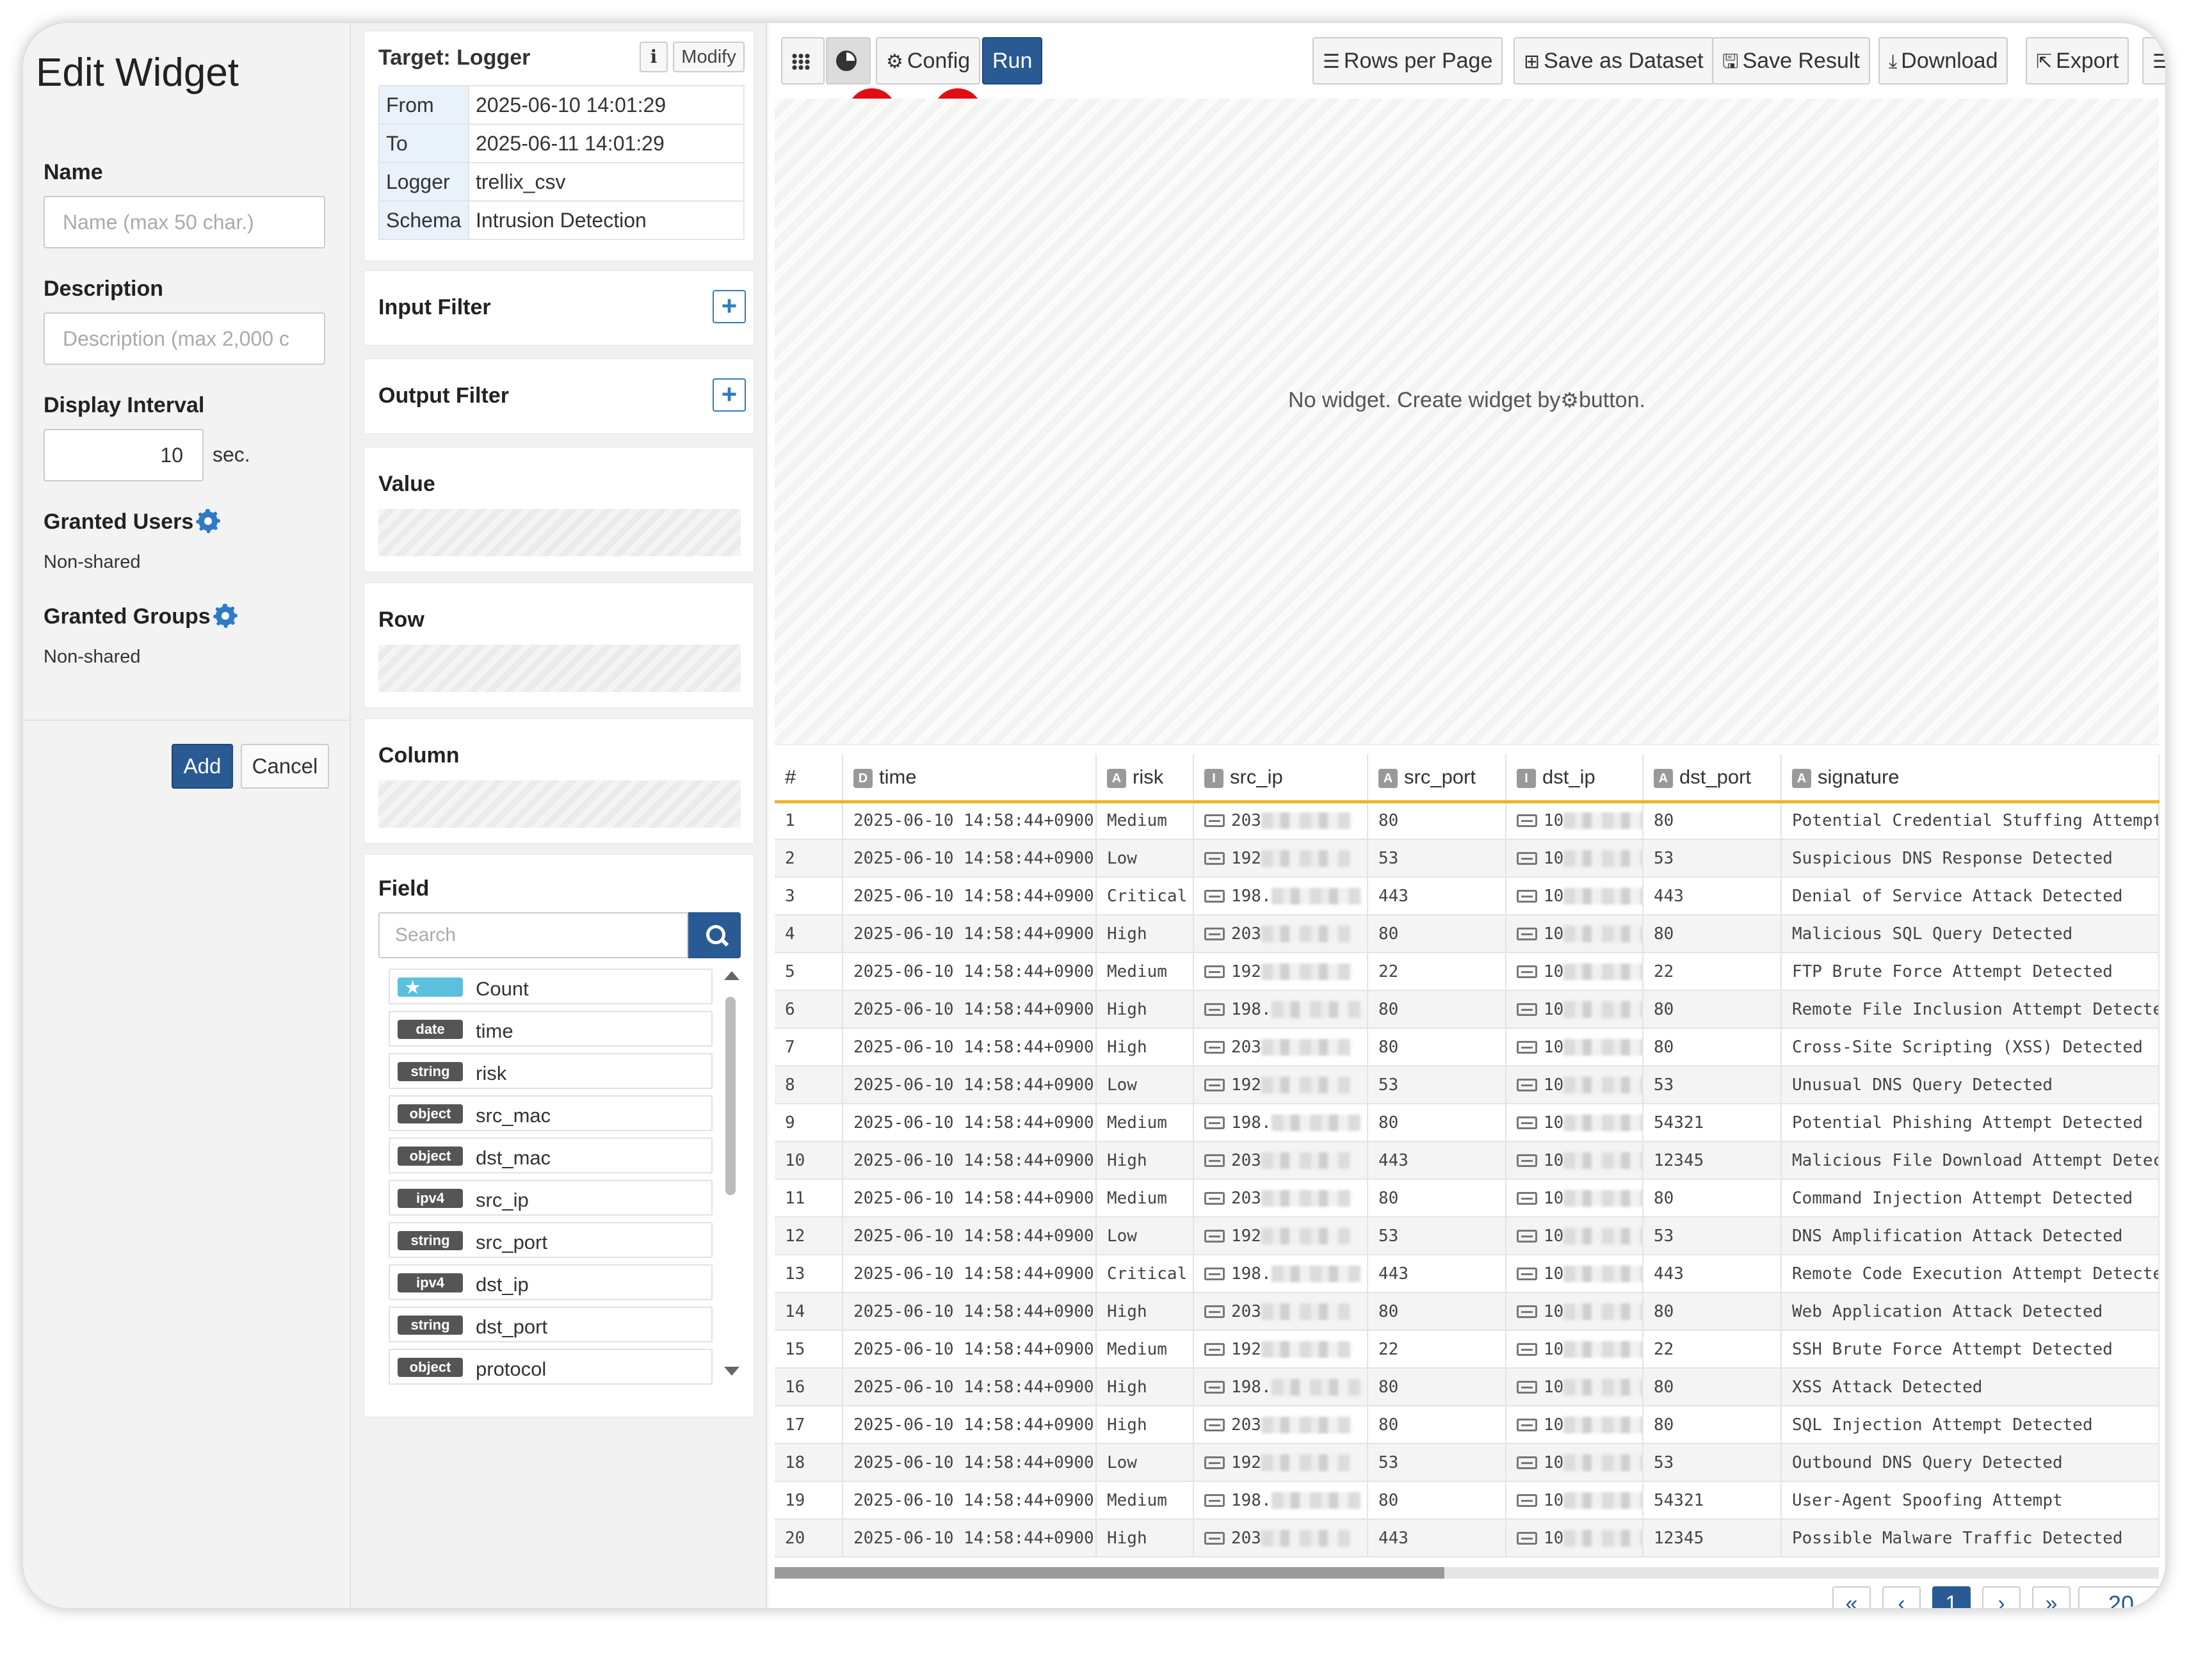 The width and height of the screenshot is (2212, 1658). I want to click on table-horizontal-scrollbar, so click(1467, 1573).